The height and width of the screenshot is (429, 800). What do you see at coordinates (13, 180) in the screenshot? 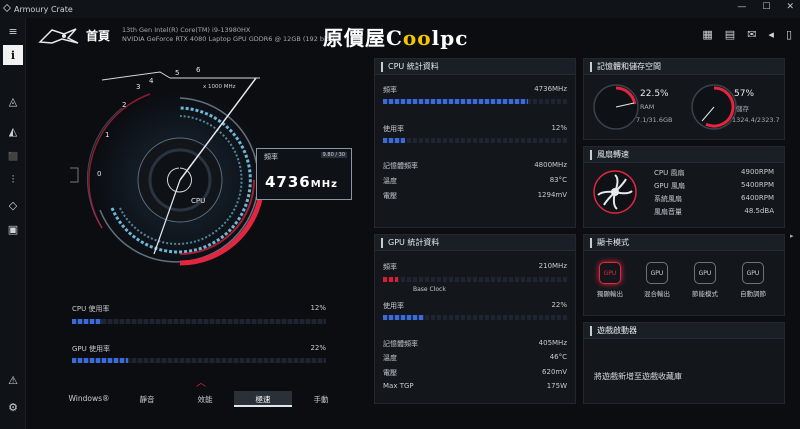
I see `sliders-icon: ⫶` at bounding box center [13, 180].